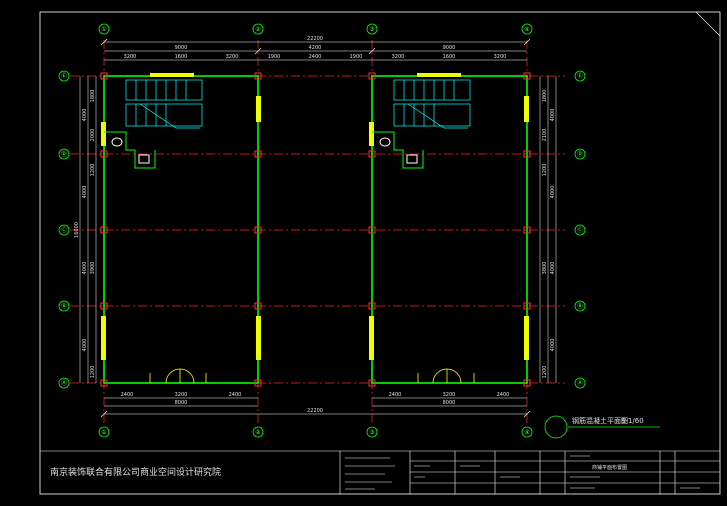 This screenshot has width=727, height=506. Describe the element at coordinates (545, 268) in the screenshot. I see `right-detail-dim: 3800` at that location.